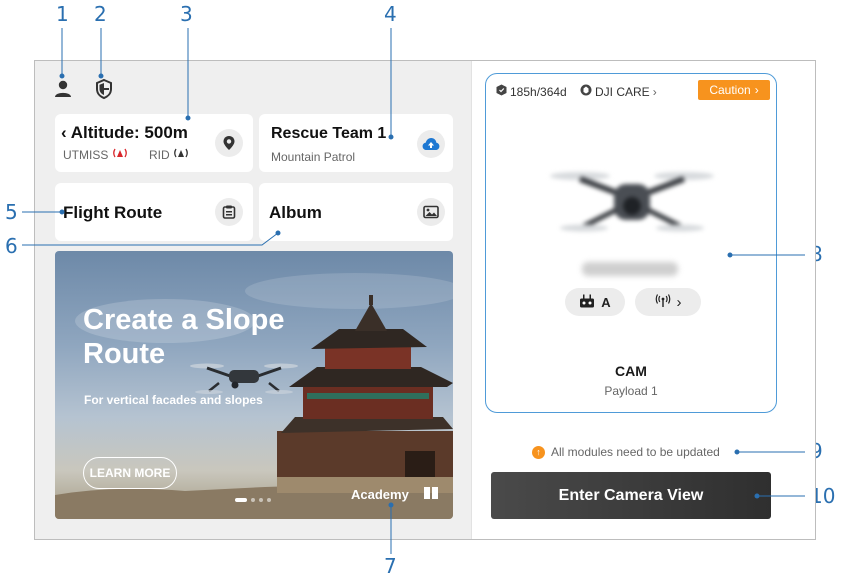 This screenshot has width=842, height=578. What do you see at coordinates (184, 337) in the screenshot?
I see `banner-title: Create a Slope Route` at bounding box center [184, 337].